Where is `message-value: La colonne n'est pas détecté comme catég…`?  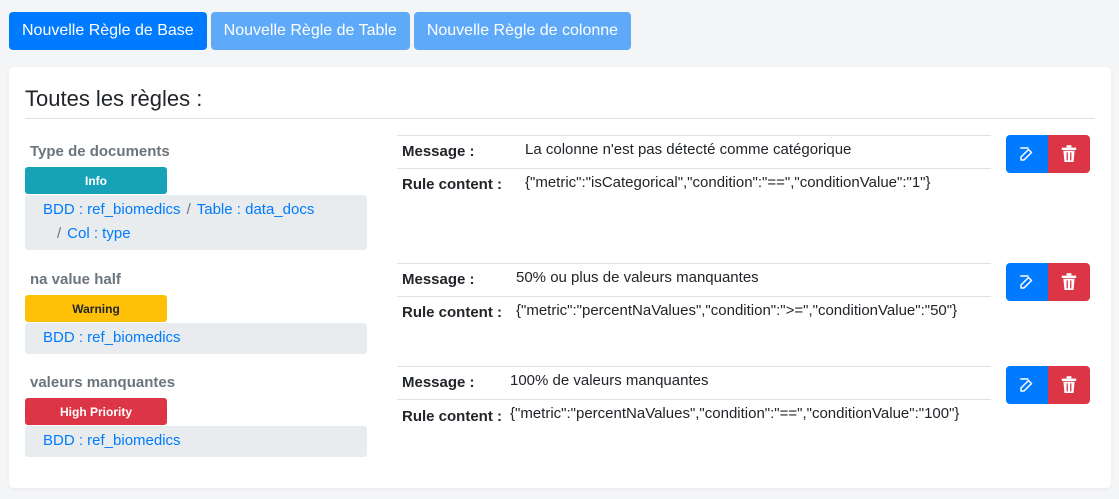
message-value: La colonne n'est pas détecté comme catég… is located at coordinates (688, 149).